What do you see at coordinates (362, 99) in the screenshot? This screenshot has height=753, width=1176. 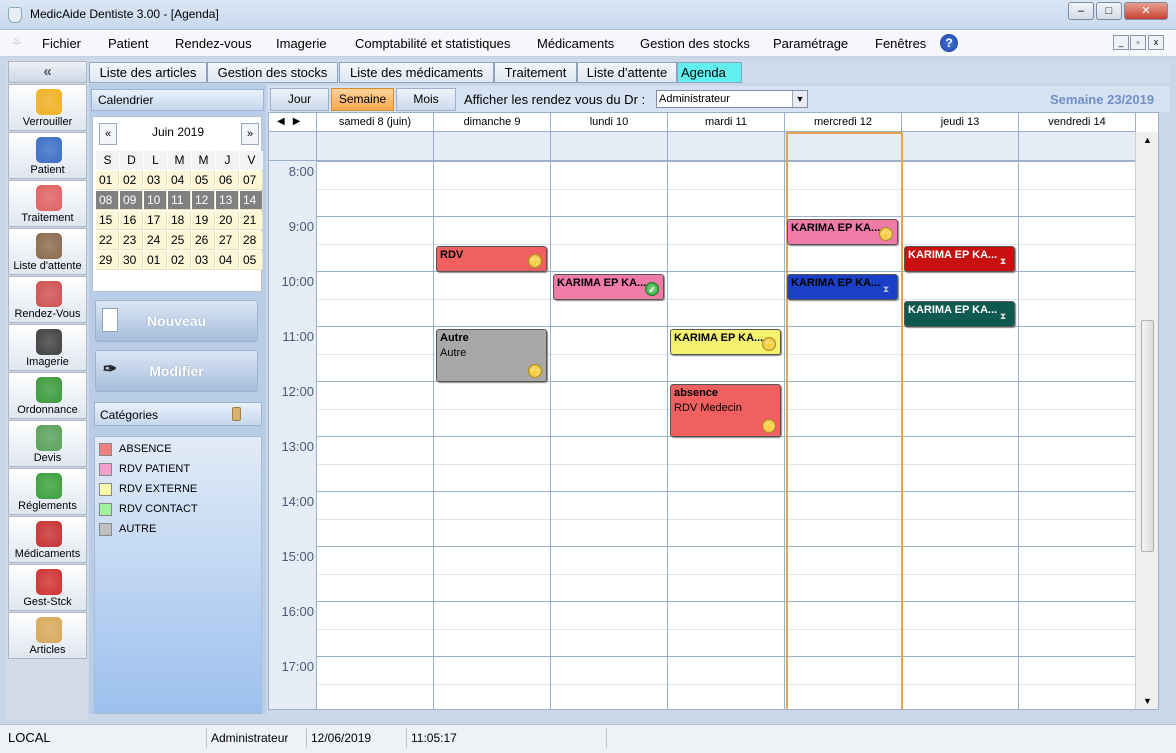 I see `view-week-button: Semaine` at bounding box center [362, 99].